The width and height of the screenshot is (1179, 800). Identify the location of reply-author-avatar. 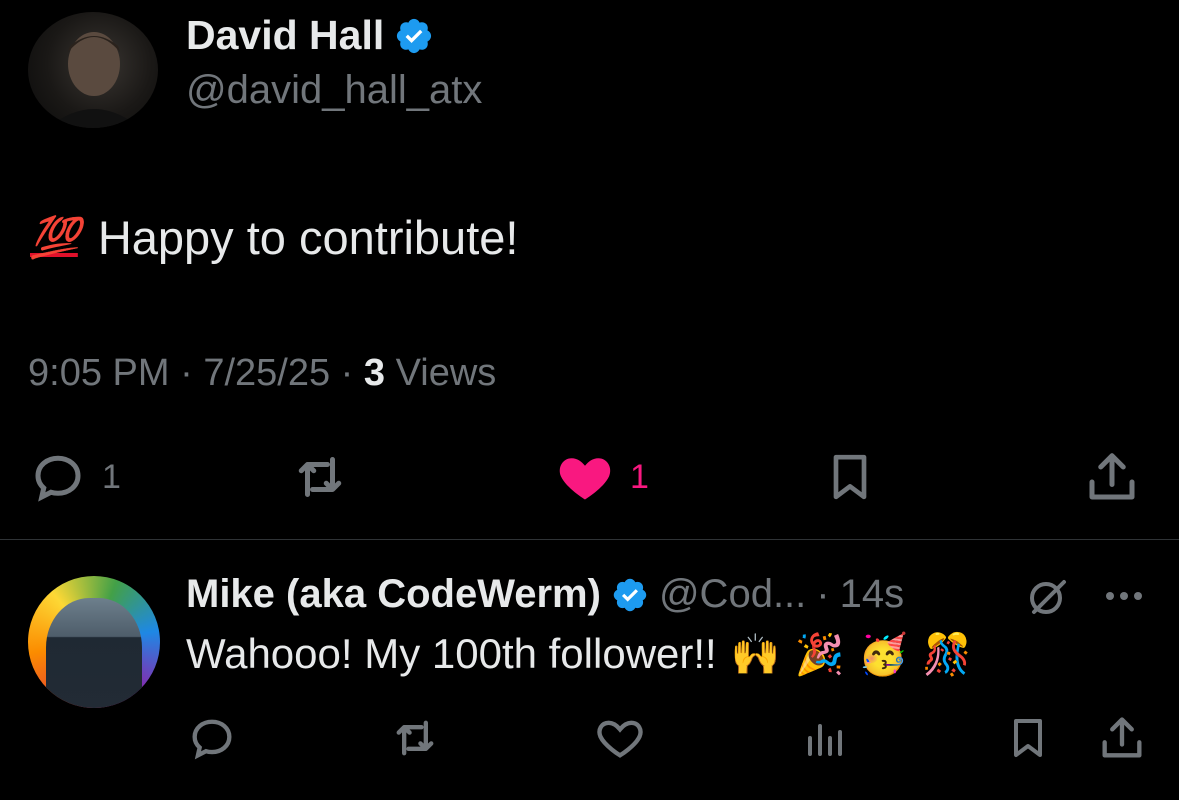
(94, 642).